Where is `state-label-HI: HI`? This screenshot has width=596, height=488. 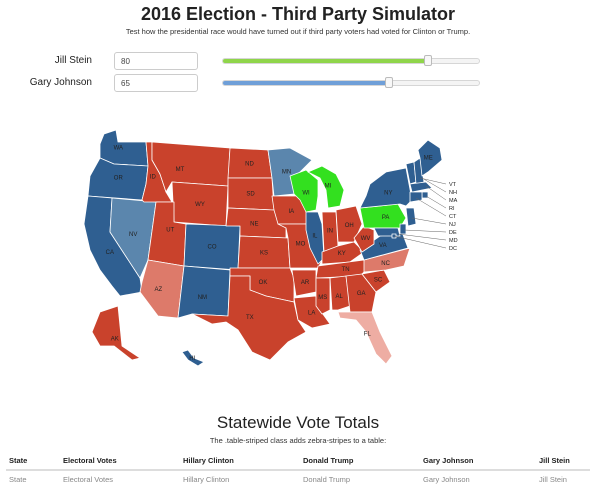
state-label-HI: HI is located at coordinates (192, 359).